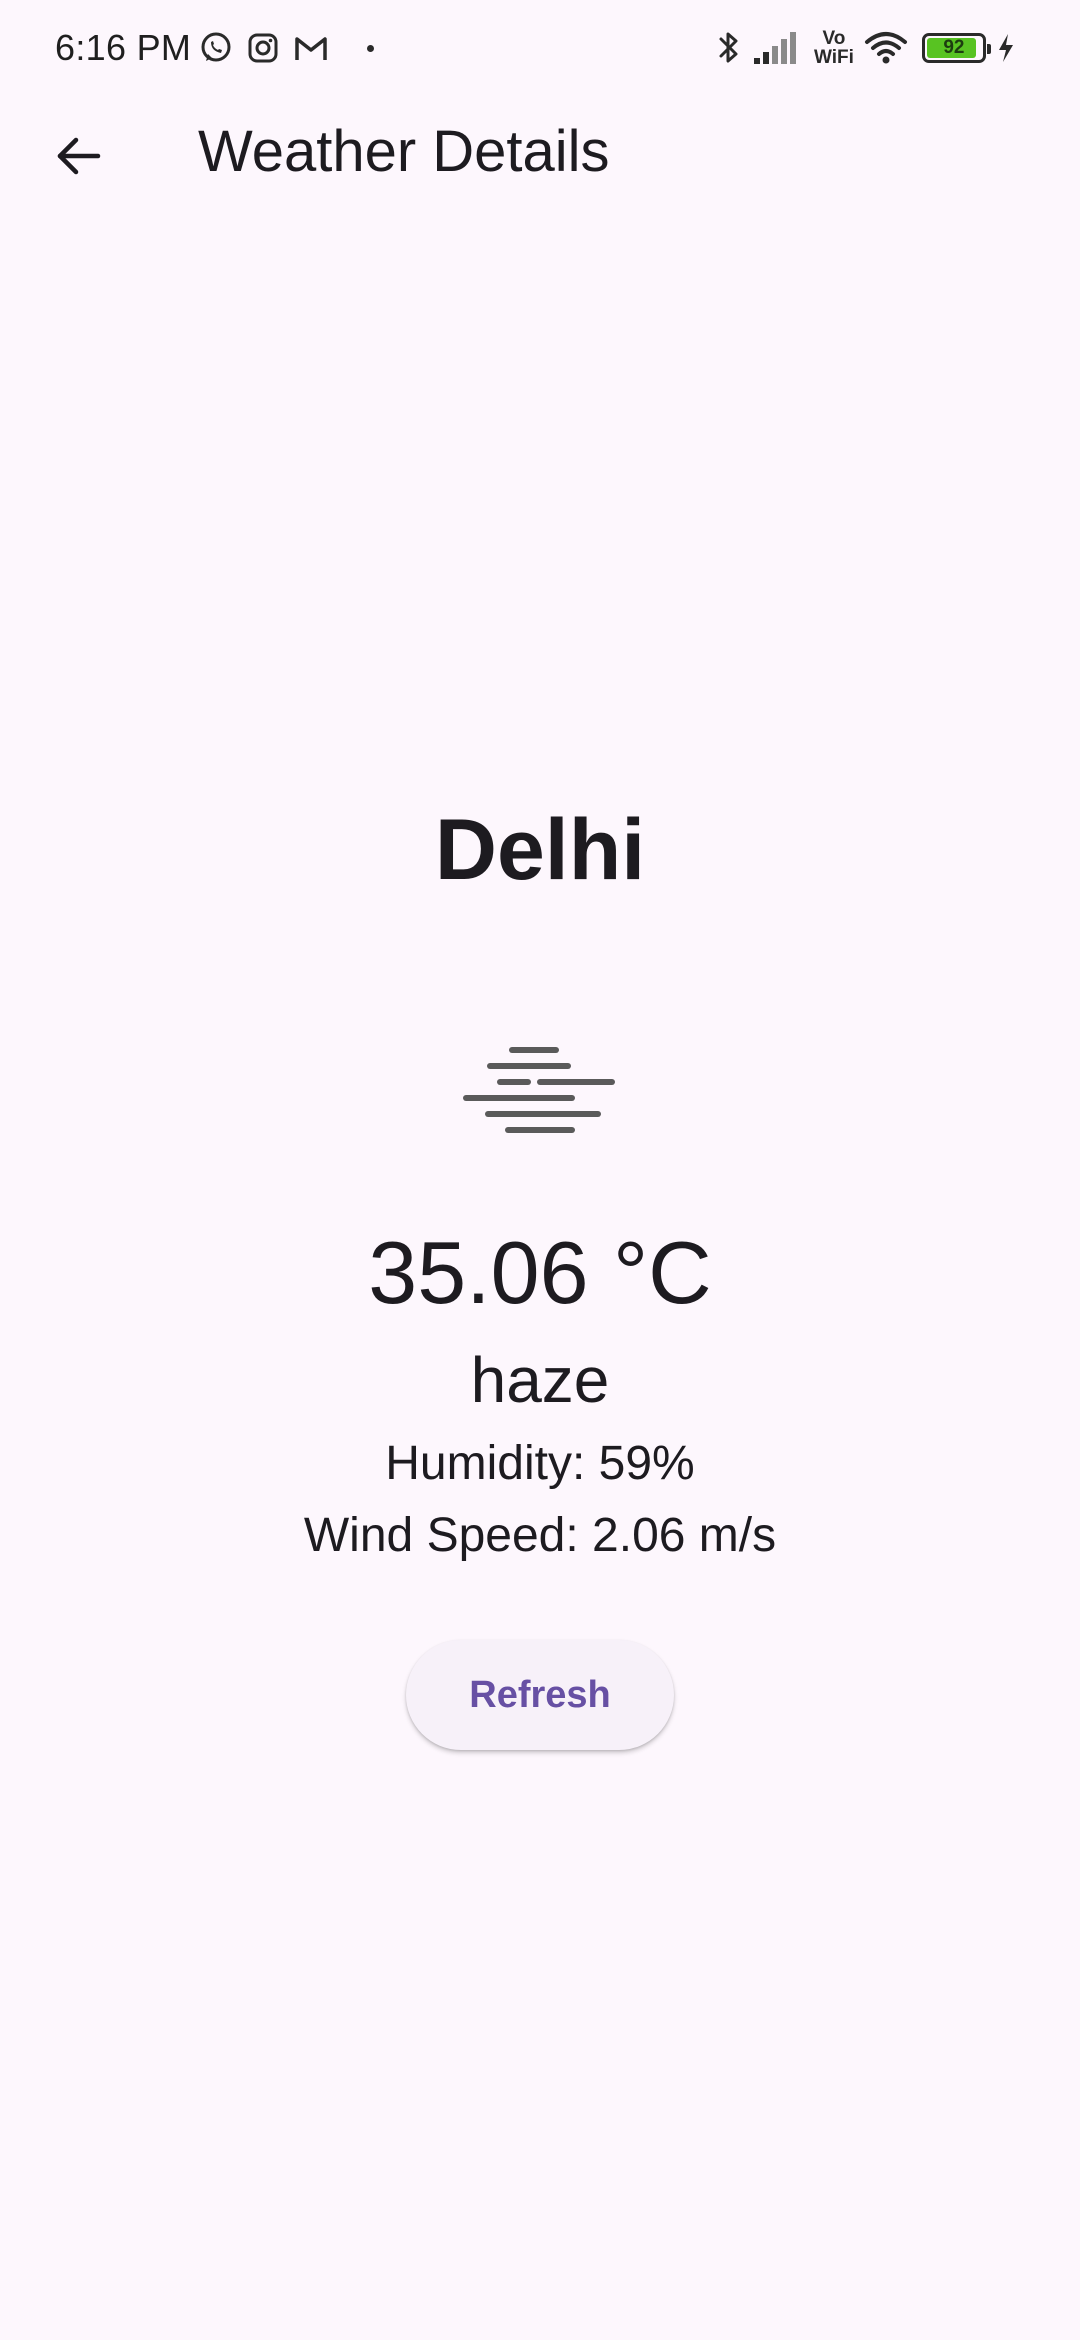  Describe the element at coordinates (540, 1380) in the screenshot. I see `weather-description: haze` at that location.